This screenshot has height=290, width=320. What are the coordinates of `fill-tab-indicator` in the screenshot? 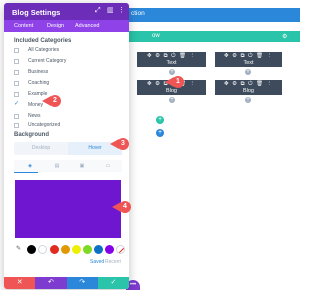 It's located at (26, 172).